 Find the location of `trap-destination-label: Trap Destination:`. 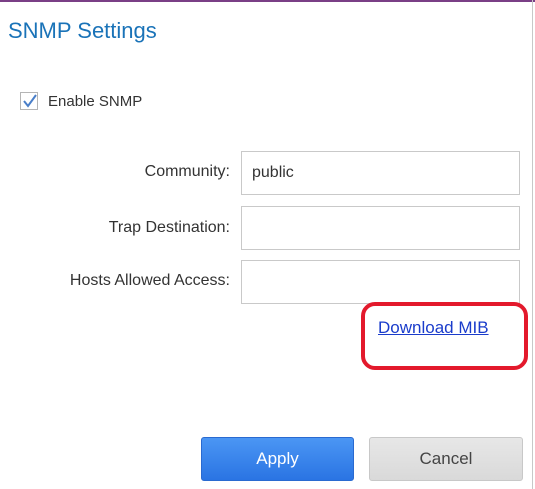

trap-destination-label: Trap Destination: is located at coordinates (169, 227).